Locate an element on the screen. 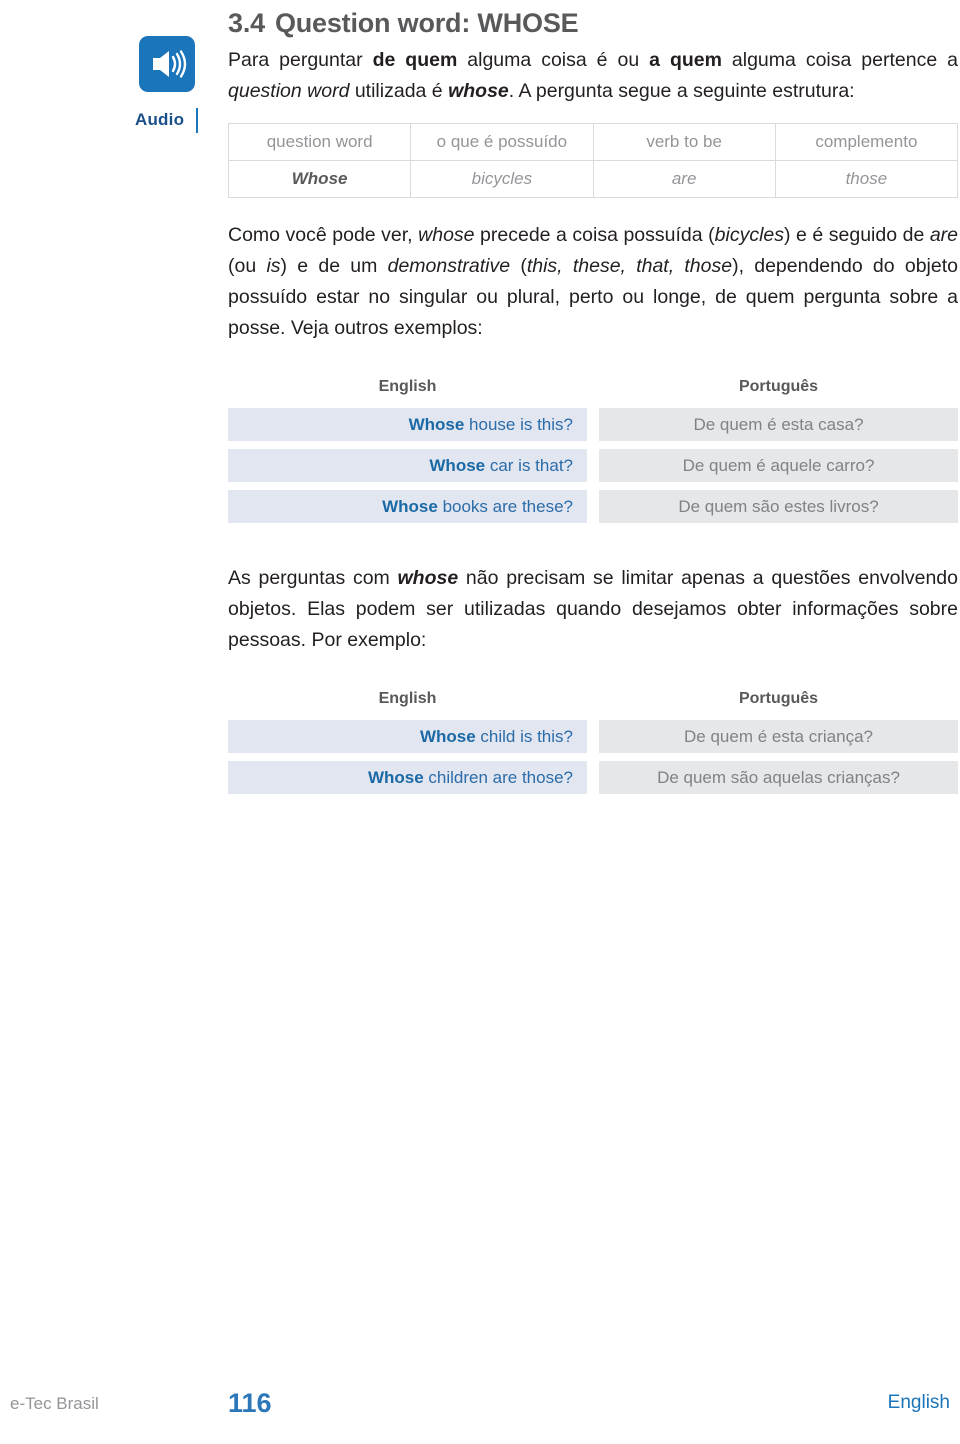 This screenshot has width=960, height=1444. table-cell: Whose is located at coordinates (319, 179).